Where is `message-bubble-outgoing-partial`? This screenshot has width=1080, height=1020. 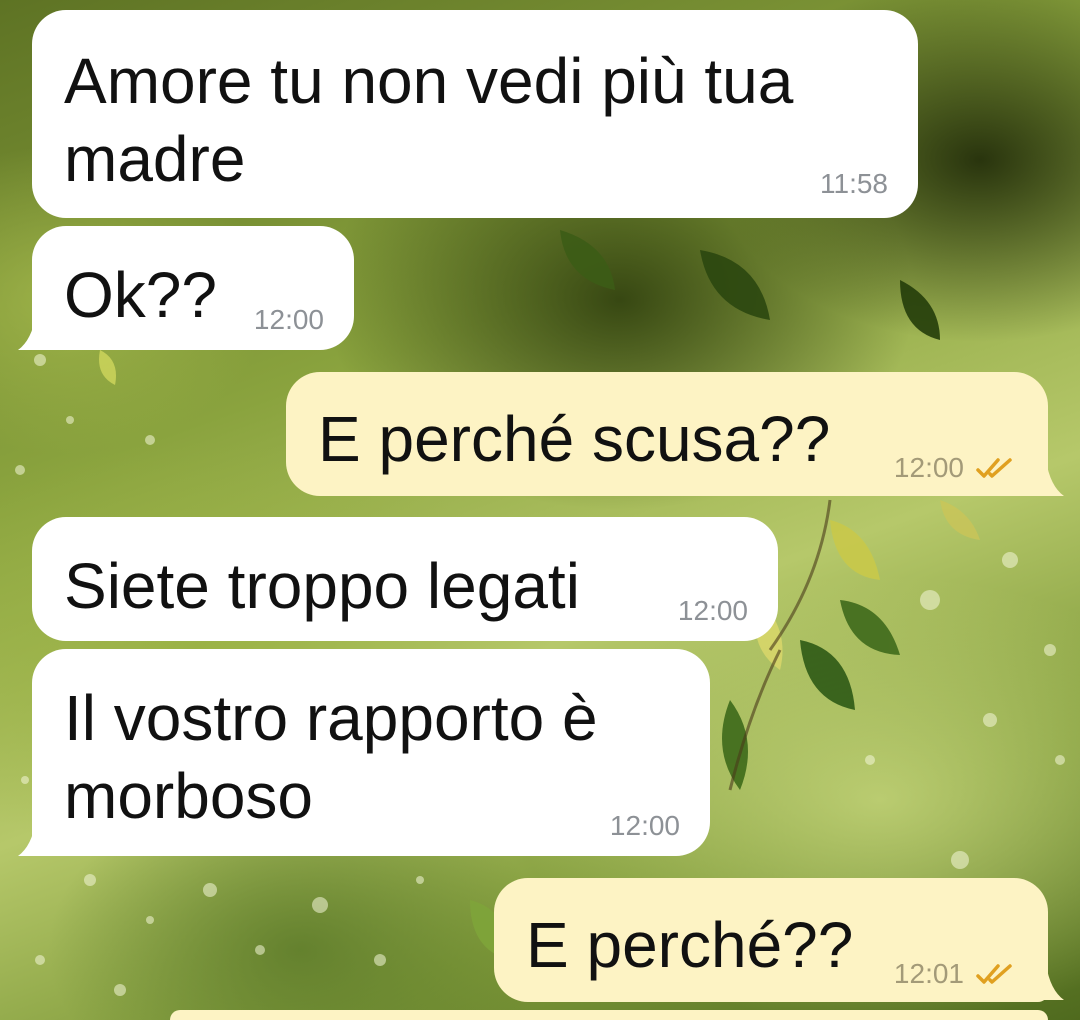 message-bubble-outgoing-partial is located at coordinates (609, 1015).